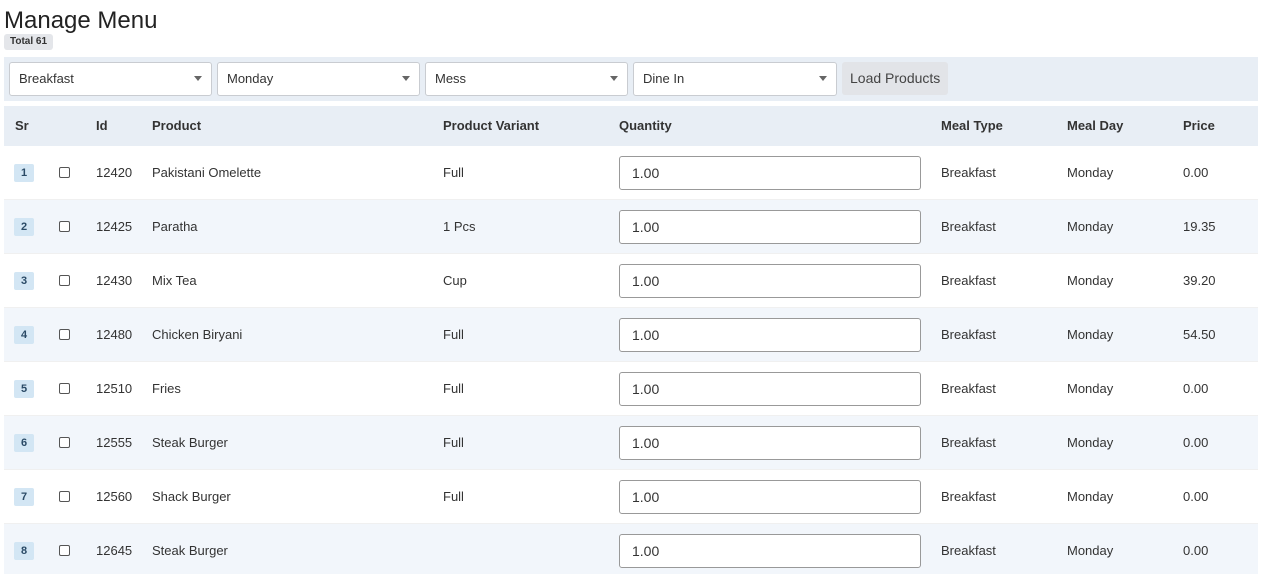  Describe the element at coordinates (22, 125) in the screenshot. I see `header-sr: Sr` at that location.